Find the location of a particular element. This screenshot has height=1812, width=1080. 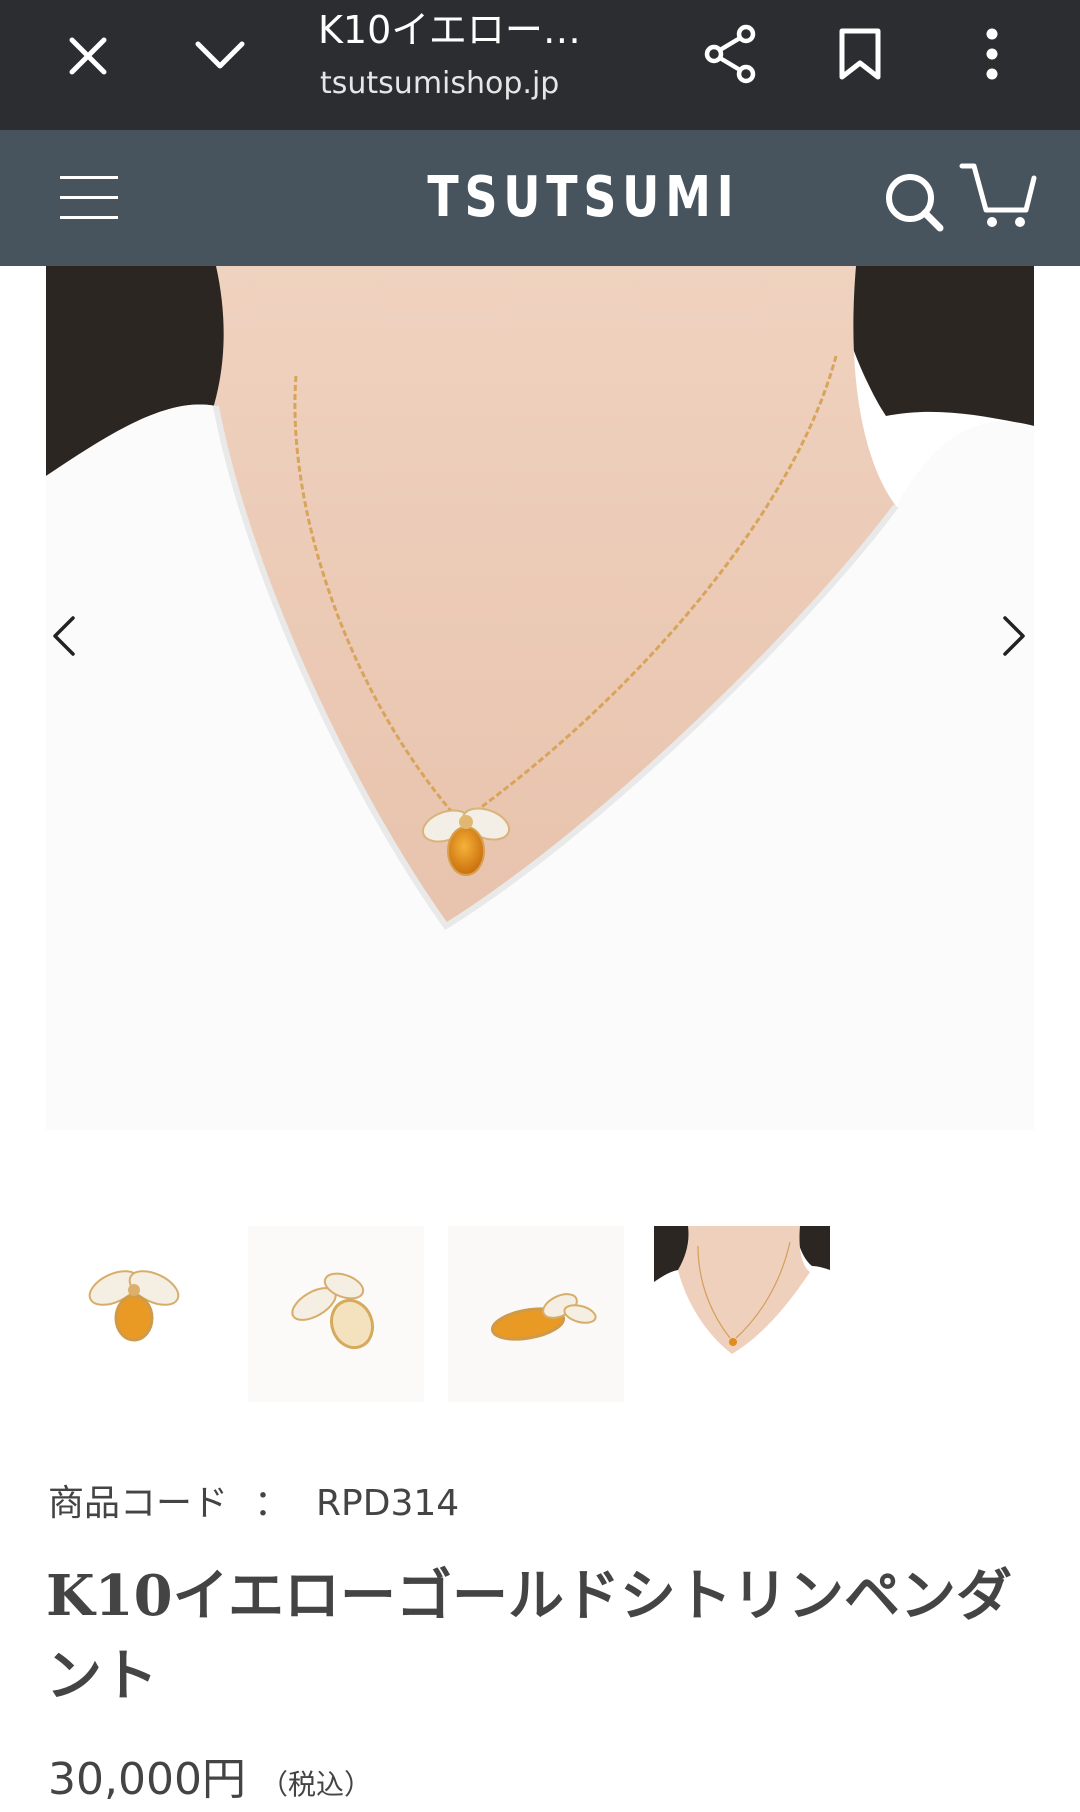

cart-button is located at coordinates (998, 198).